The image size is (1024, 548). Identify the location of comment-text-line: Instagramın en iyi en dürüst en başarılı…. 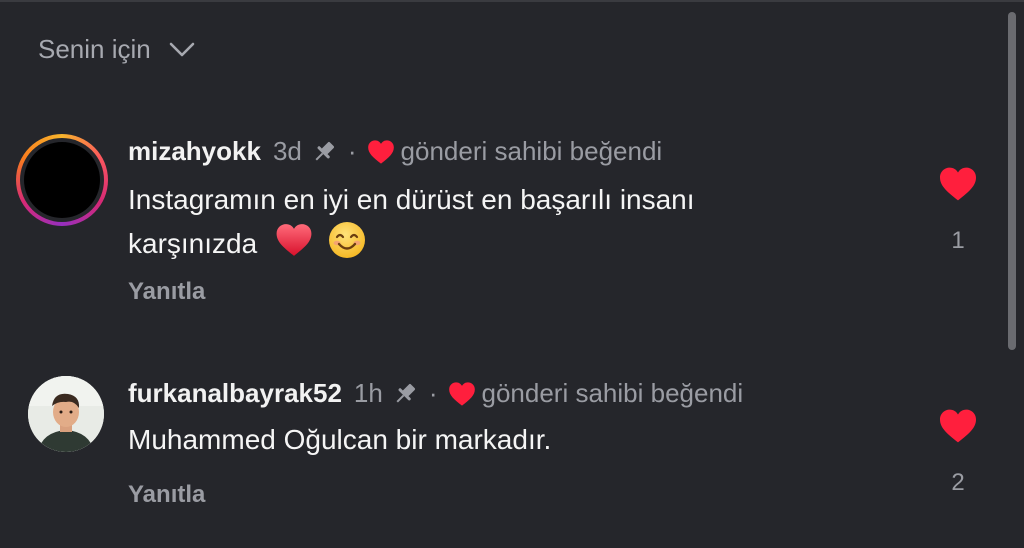
(411, 199).